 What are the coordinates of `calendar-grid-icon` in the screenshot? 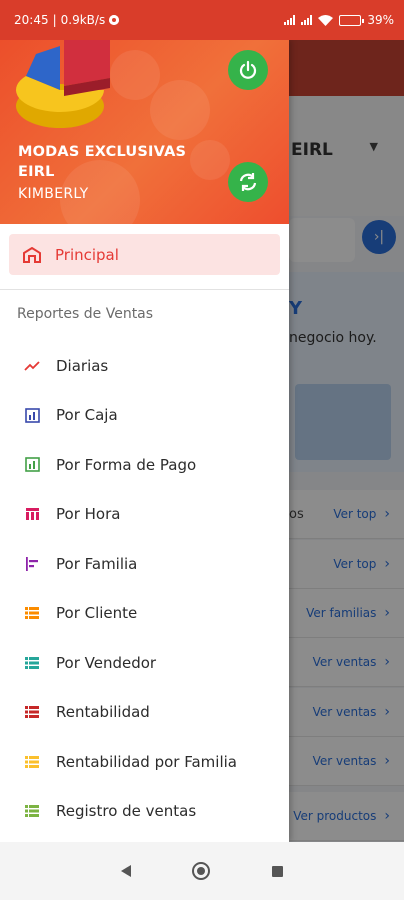 It's located at (32, 514).